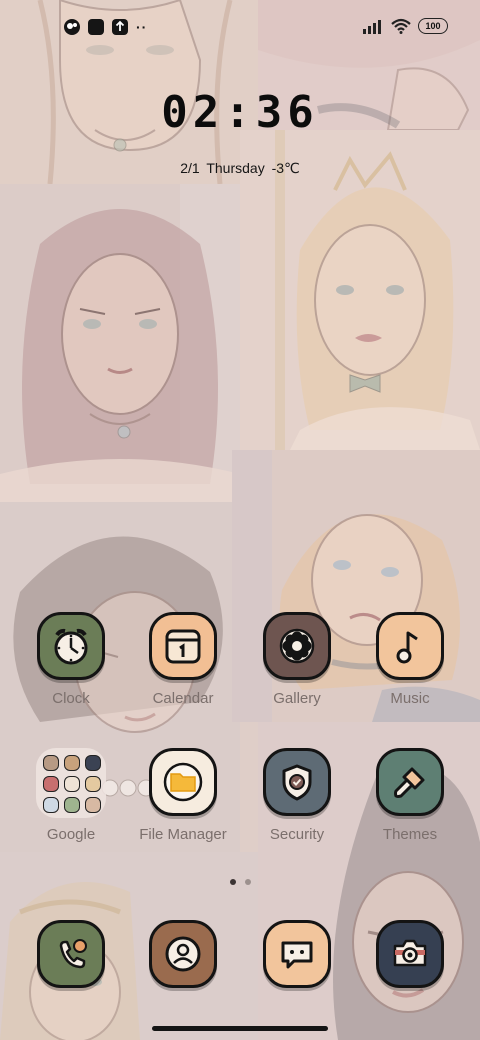 The height and width of the screenshot is (1040, 480). I want to click on more-icon: ··, so click(142, 27).